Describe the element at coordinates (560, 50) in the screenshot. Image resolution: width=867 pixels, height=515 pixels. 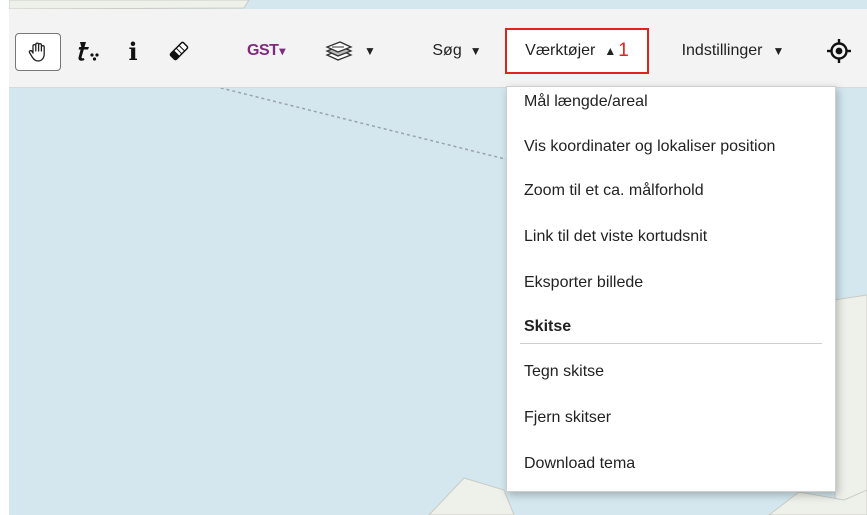
I see `tools-menu-label: Værktøjer` at that location.